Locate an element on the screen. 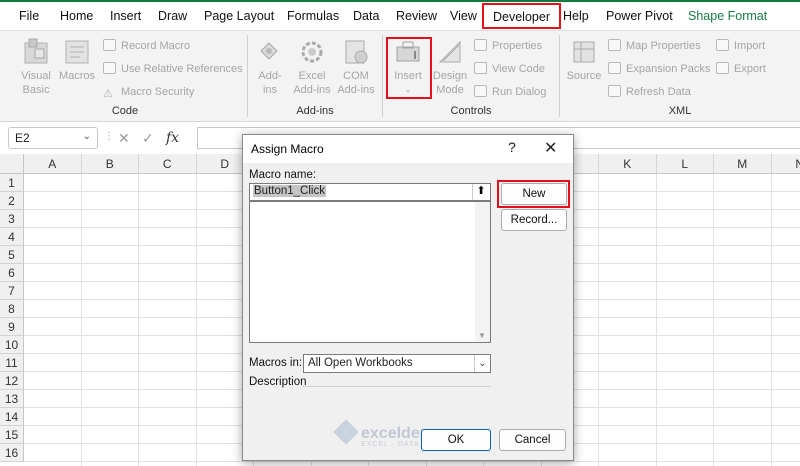 Image resolution: width=800 pixels, height=466 pixels. export-button: Export is located at coordinates (741, 69).